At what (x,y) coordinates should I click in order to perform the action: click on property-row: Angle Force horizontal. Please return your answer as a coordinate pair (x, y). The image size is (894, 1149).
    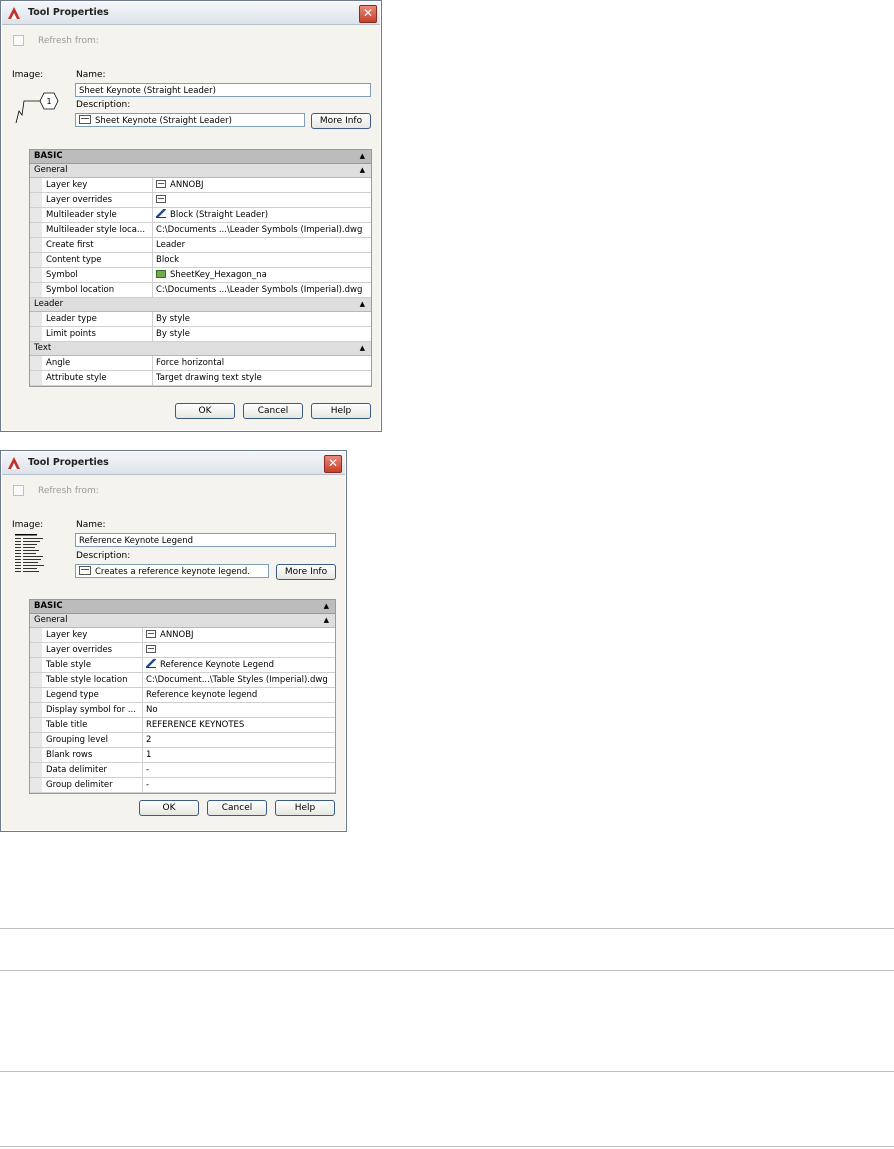
    Looking at the image, I should click on (200, 363).